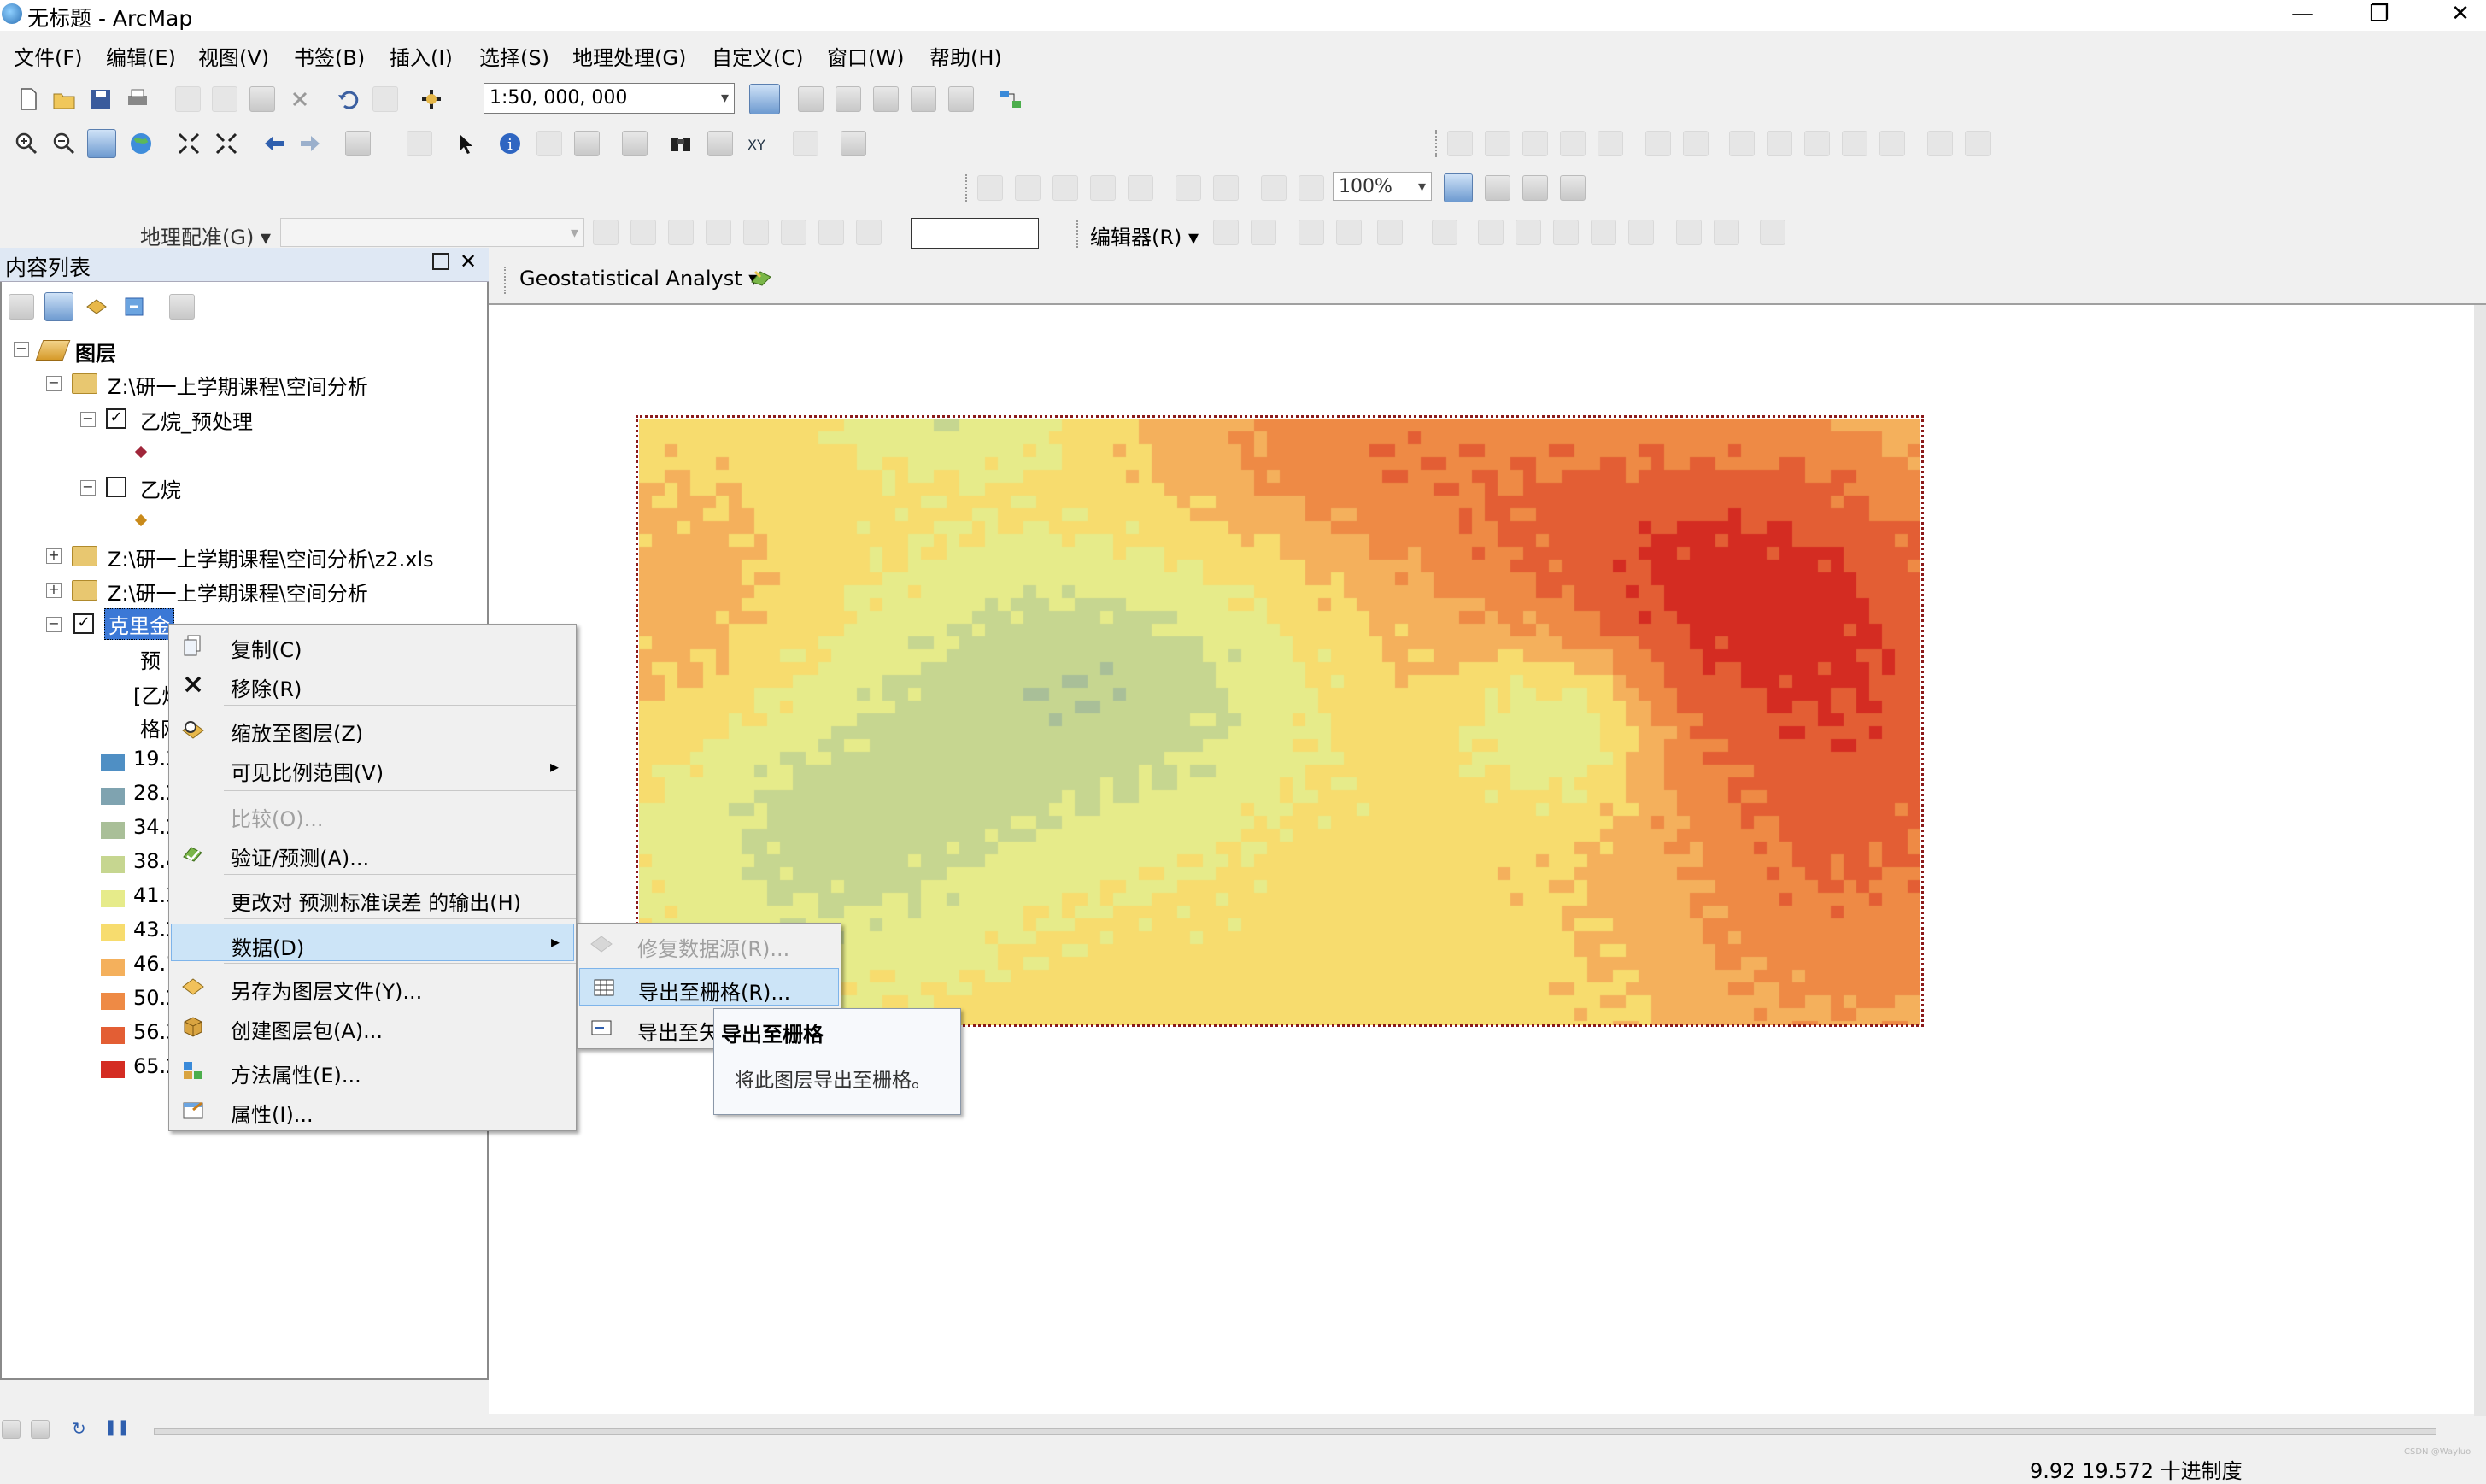 This screenshot has width=2486, height=1484. I want to click on data-driven-pages-icon, so click(1573, 188).